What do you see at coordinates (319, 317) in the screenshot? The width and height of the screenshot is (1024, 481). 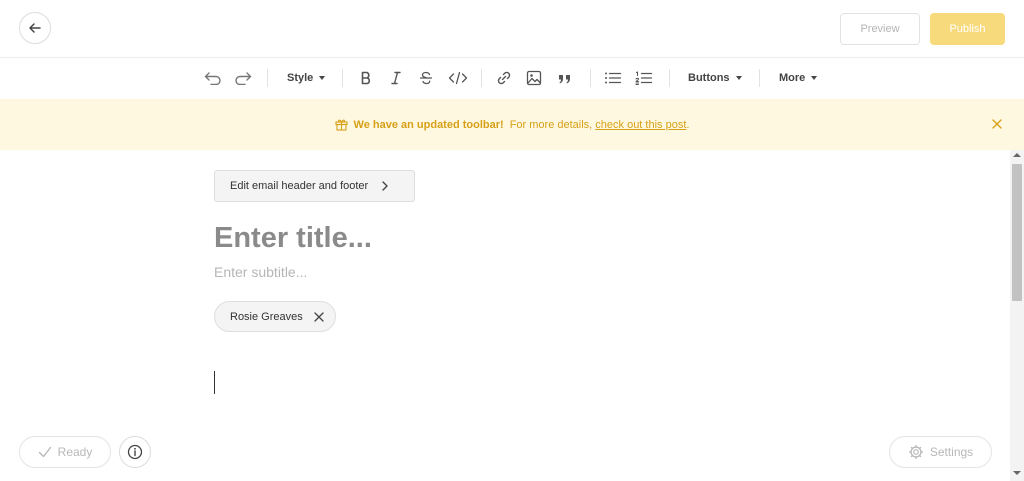 I see `remove-author-icon` at bounding box center [319, 317].